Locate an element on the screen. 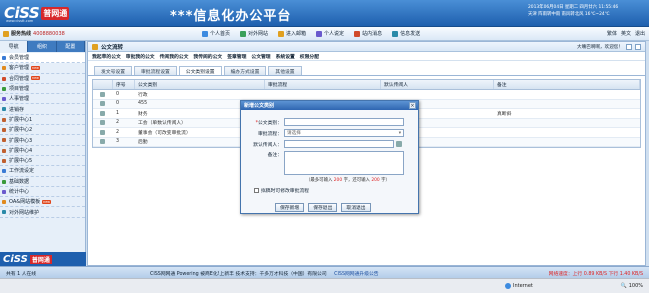 Image resolution: width=649 pixels, height=293 pixels. flow-select: 请选择 ▾ is located at coordinates (344, 133).